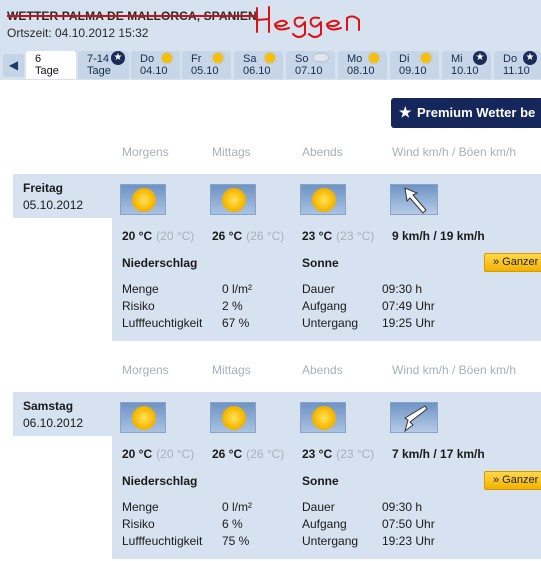  I want to click on wind-value: 7 km/h / 17 km/h, so click(438, 454).